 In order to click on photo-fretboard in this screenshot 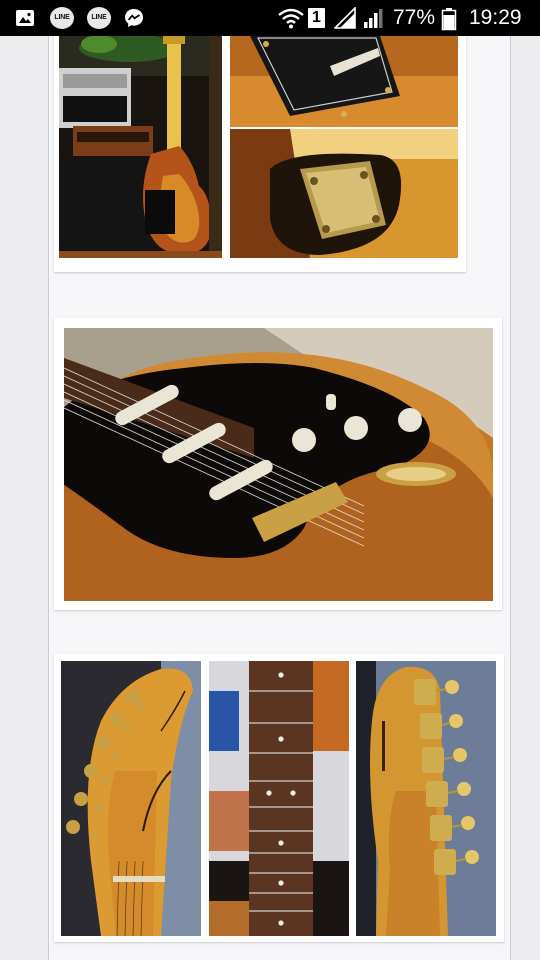, I will do `click(279, 798)`.